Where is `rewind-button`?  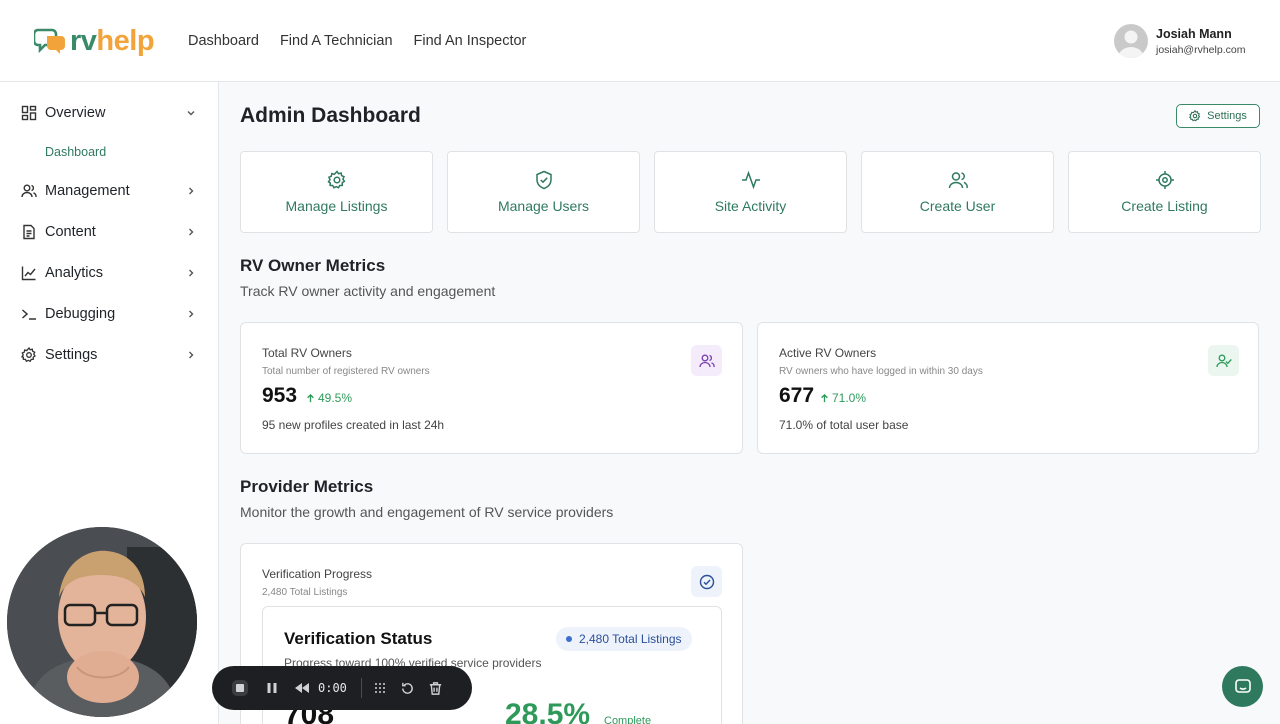
rewind-button is located at coordinates (302, 688).